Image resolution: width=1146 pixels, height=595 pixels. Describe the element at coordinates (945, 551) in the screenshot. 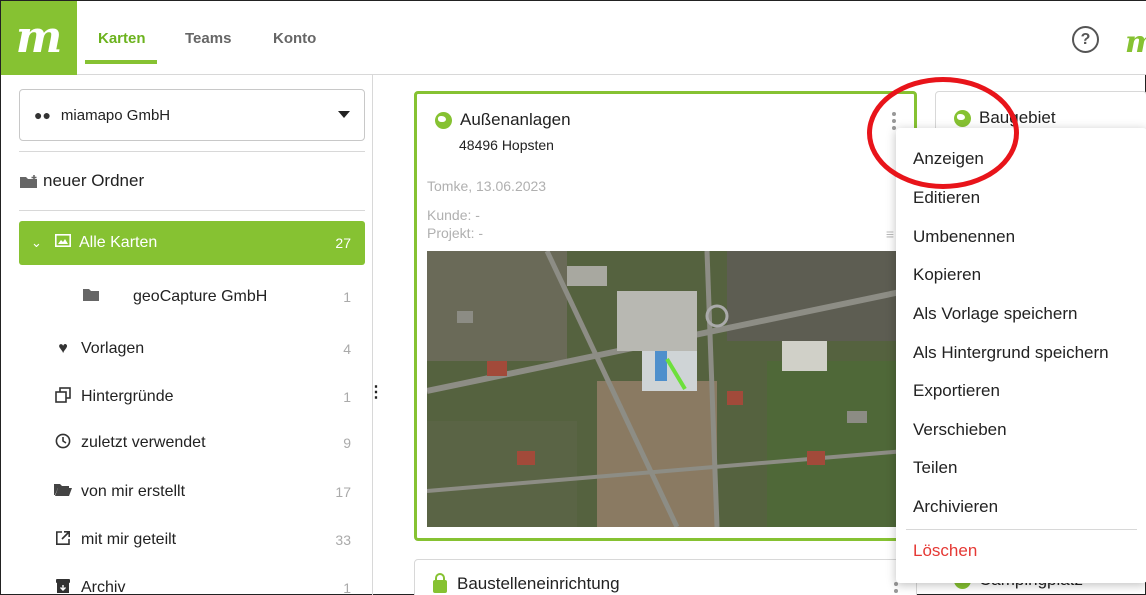

I see `menu-item-loeschen: Löschen` at that location.